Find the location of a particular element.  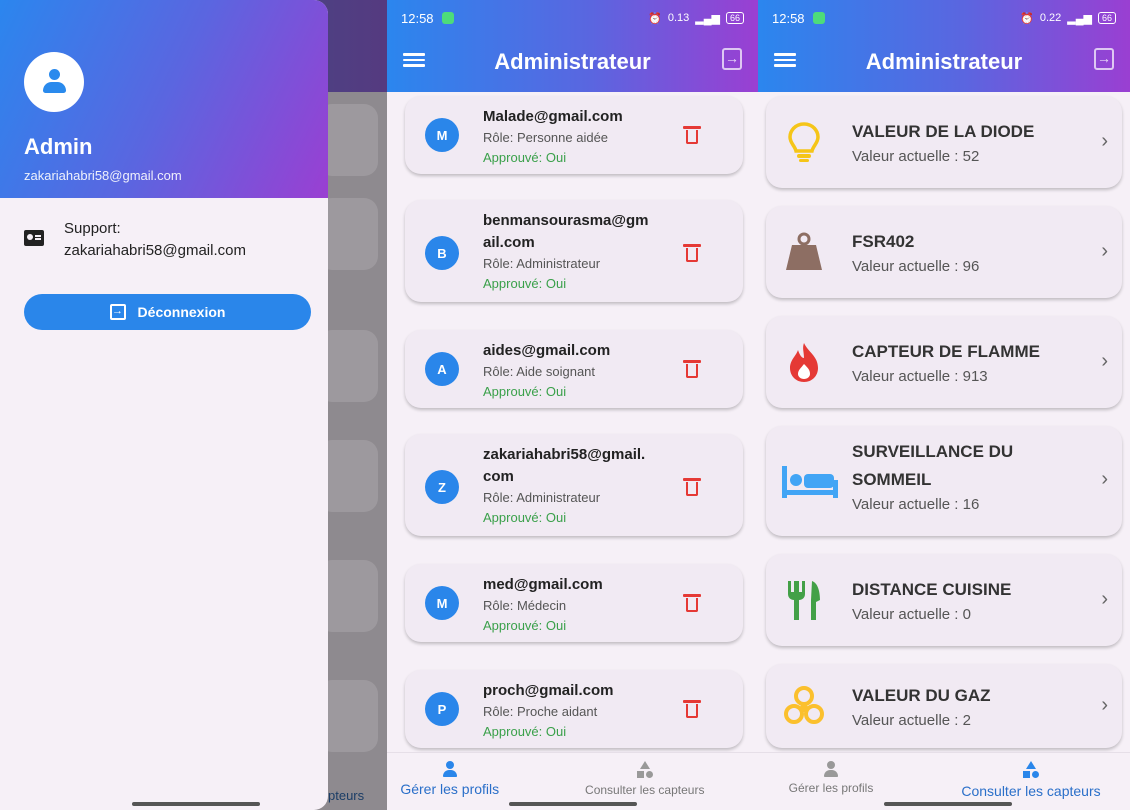

sensor-value: Valeur actuelle : 96 is located at coordinates (916, 266).